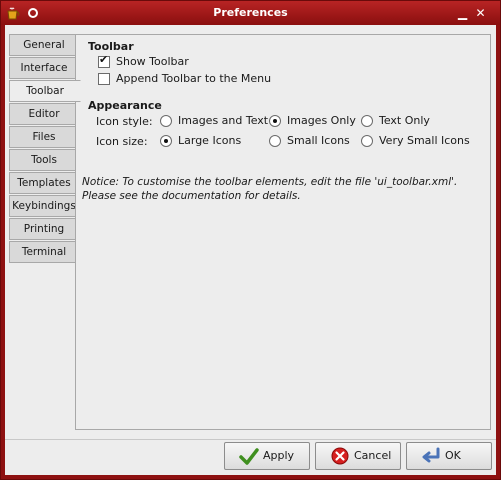  I want to click on cancel-button-label: Cancel, so click(373, 455).